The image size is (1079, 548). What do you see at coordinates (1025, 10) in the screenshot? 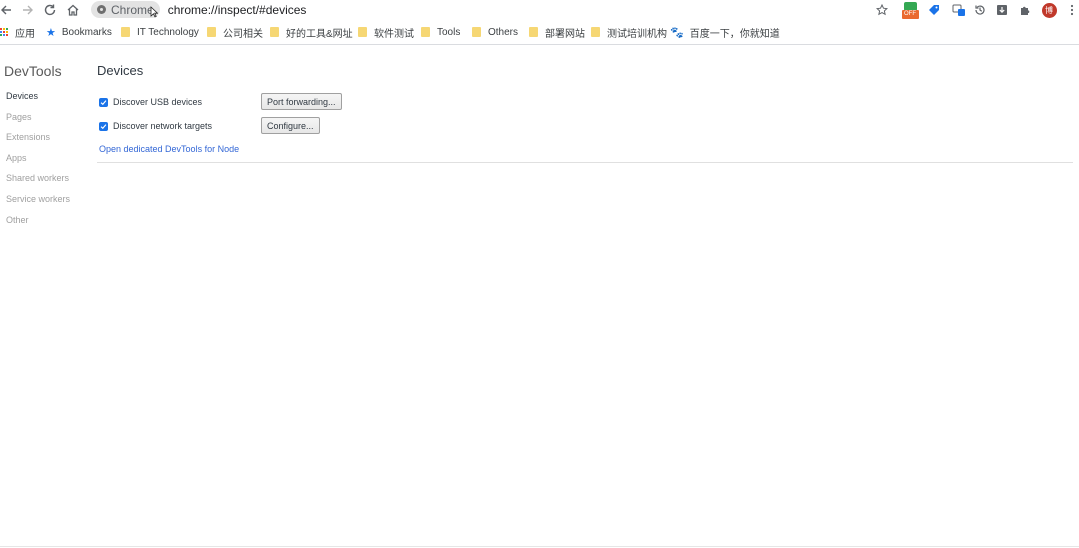
I see `extensions-puzzle-icon` at bounding box center [1025, 10].